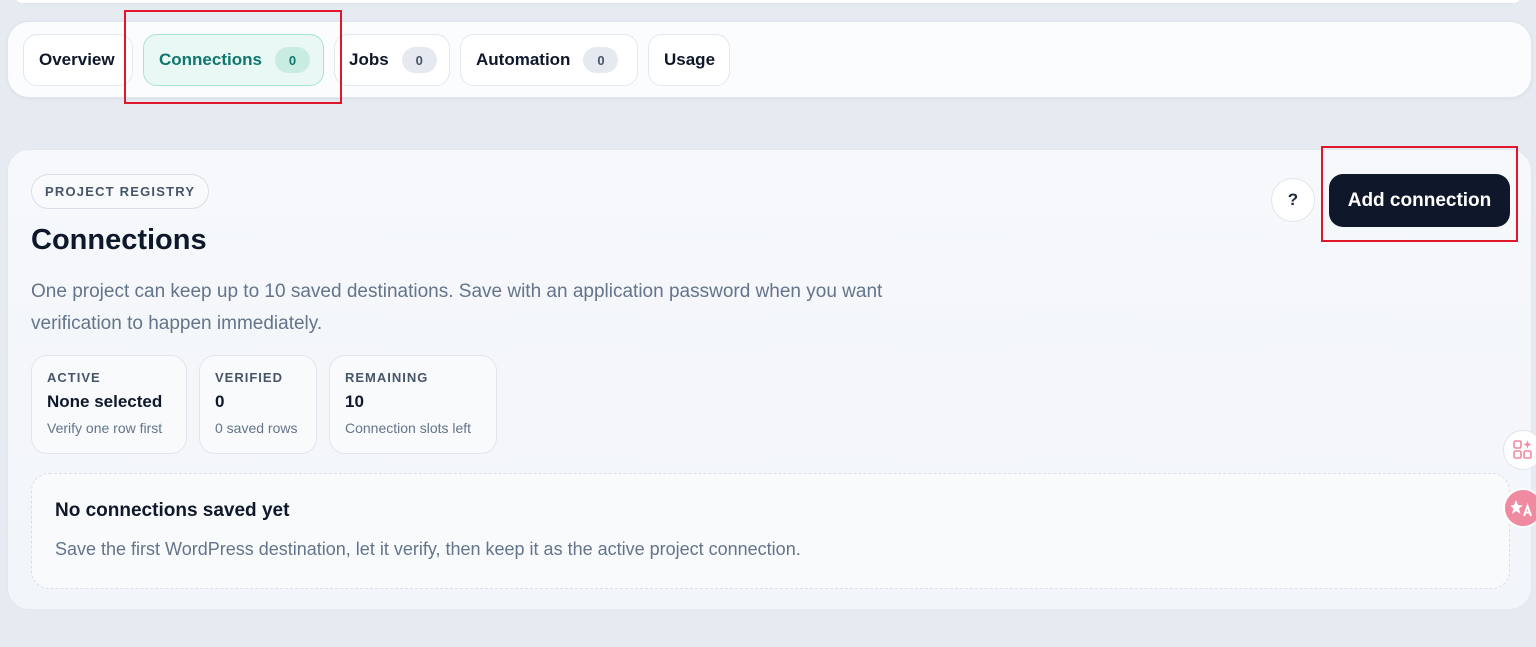 Image resolution: width=1536 pixels, height=647 pixels. What do you see at coordinates (369, 59) in the screenshot?
I see `tab-jobs-label: Jobs` at bounding box center [369, 59].